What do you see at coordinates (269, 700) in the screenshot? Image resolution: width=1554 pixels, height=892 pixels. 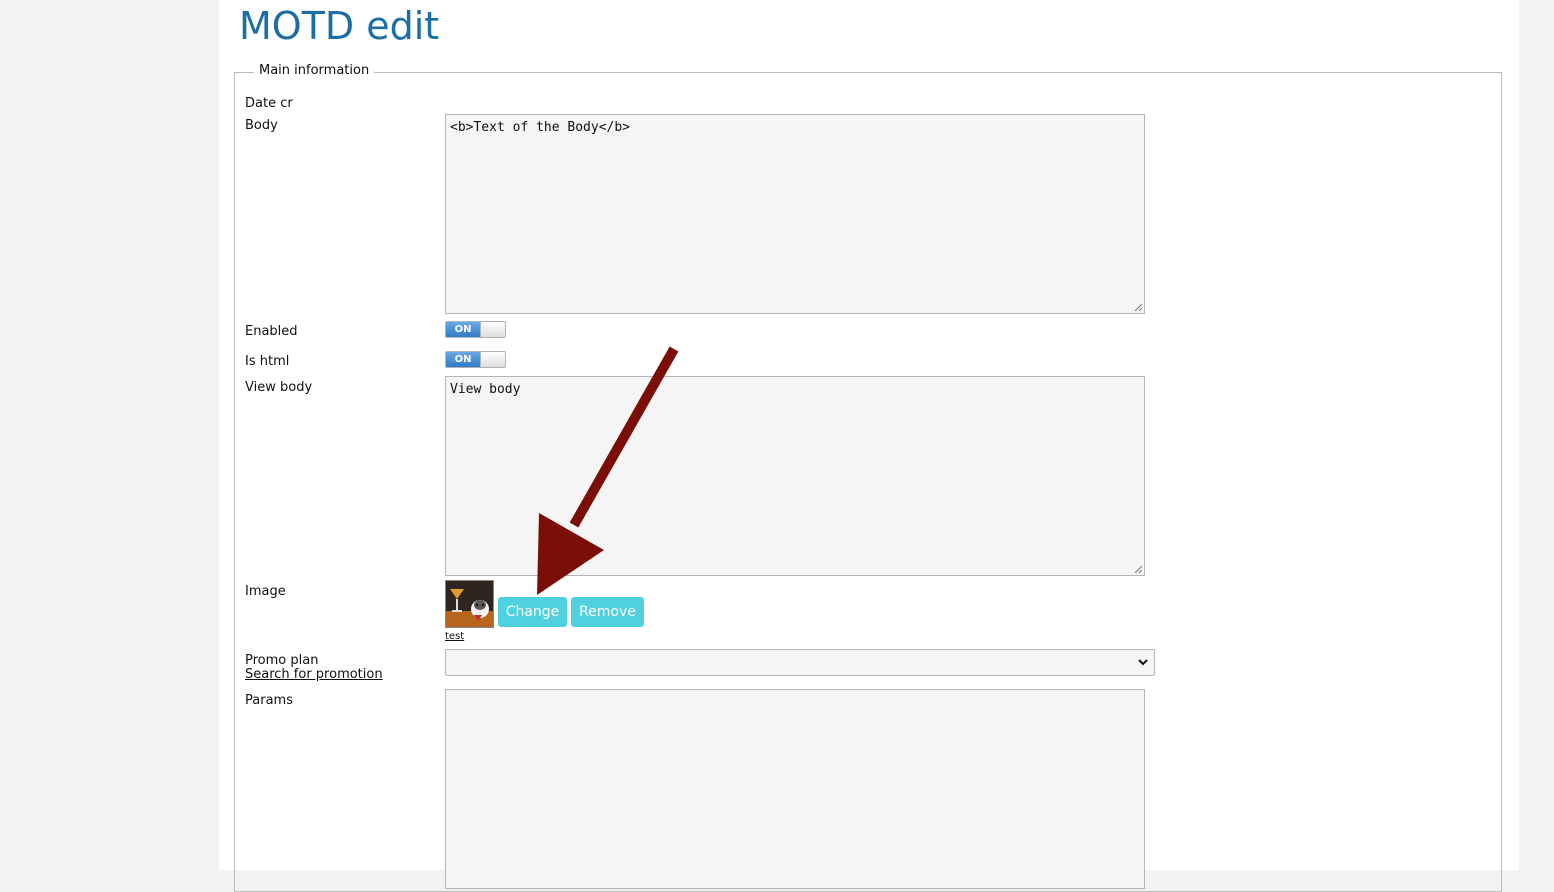 I see `params-label: Params` at bounding box center [269, 700].